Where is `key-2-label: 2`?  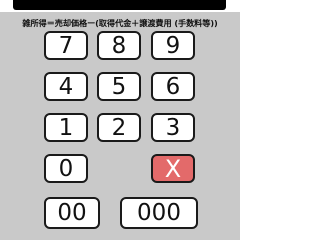 key-2-label: 2 is located at coordinates (119, 127).